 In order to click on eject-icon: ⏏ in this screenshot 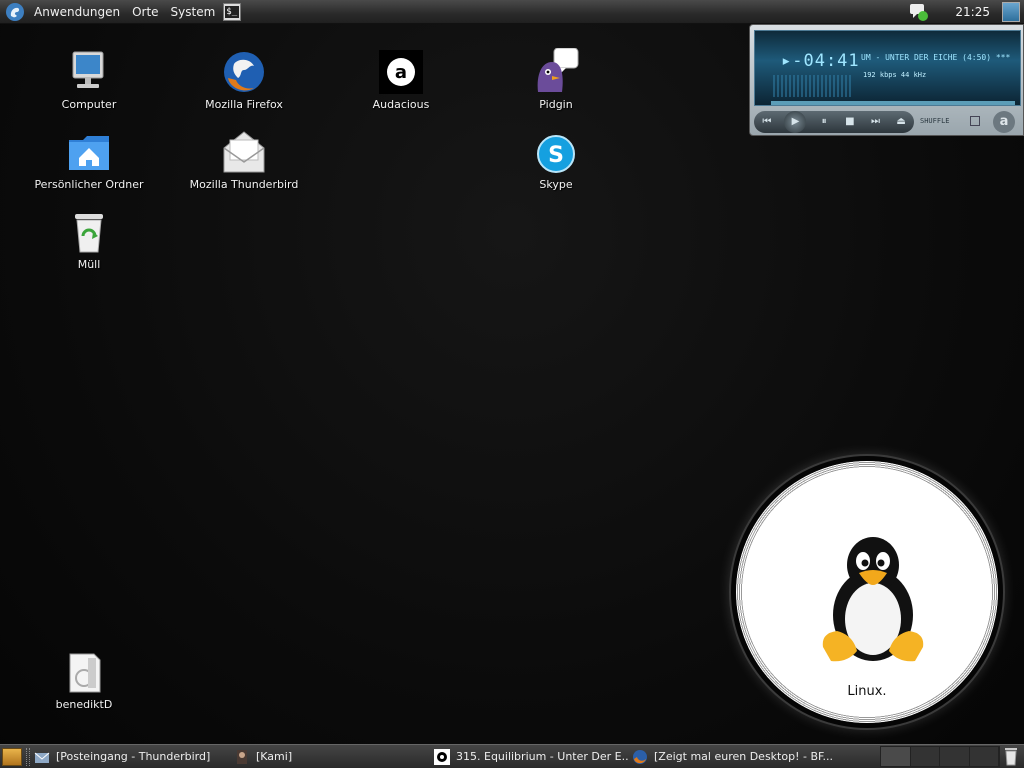, I will do `click(901, 122)`.